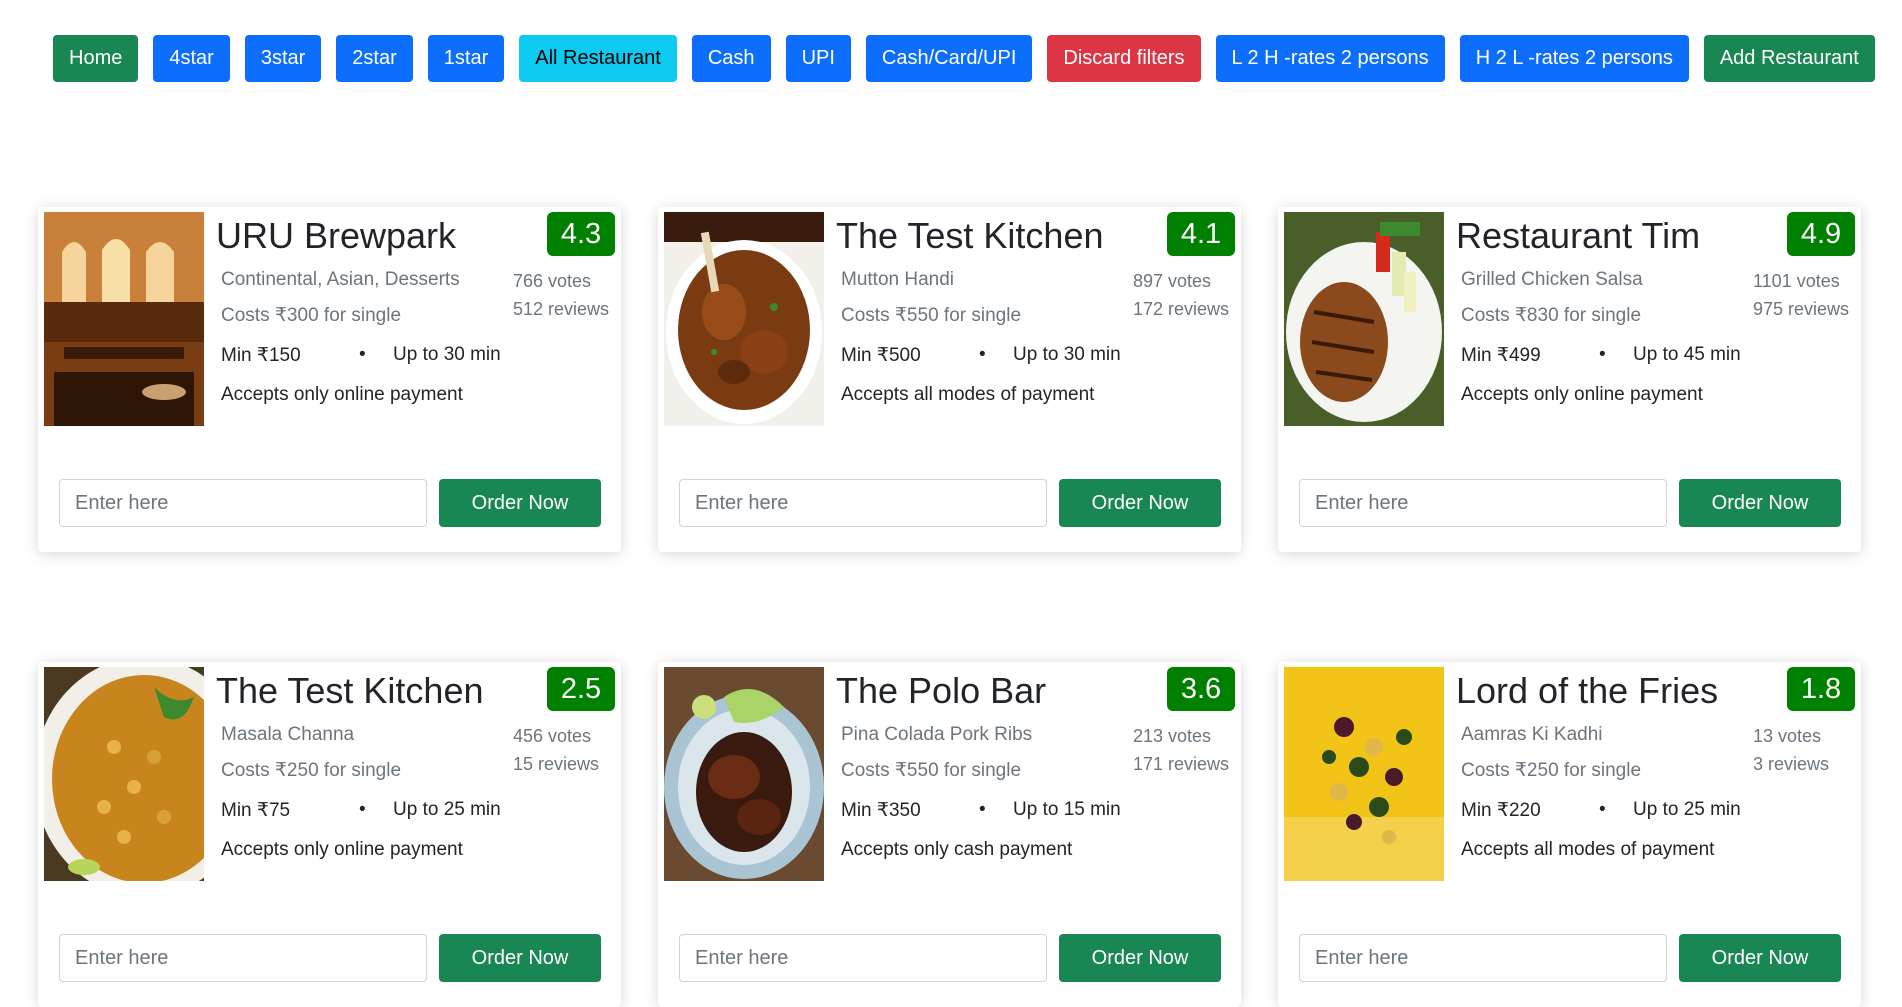 This screenshot has width=1902, height=1007. Describe the element at coordinates (1124, 58) in the screenshot. I see `discard-filters-button: Discard filters` at that location.